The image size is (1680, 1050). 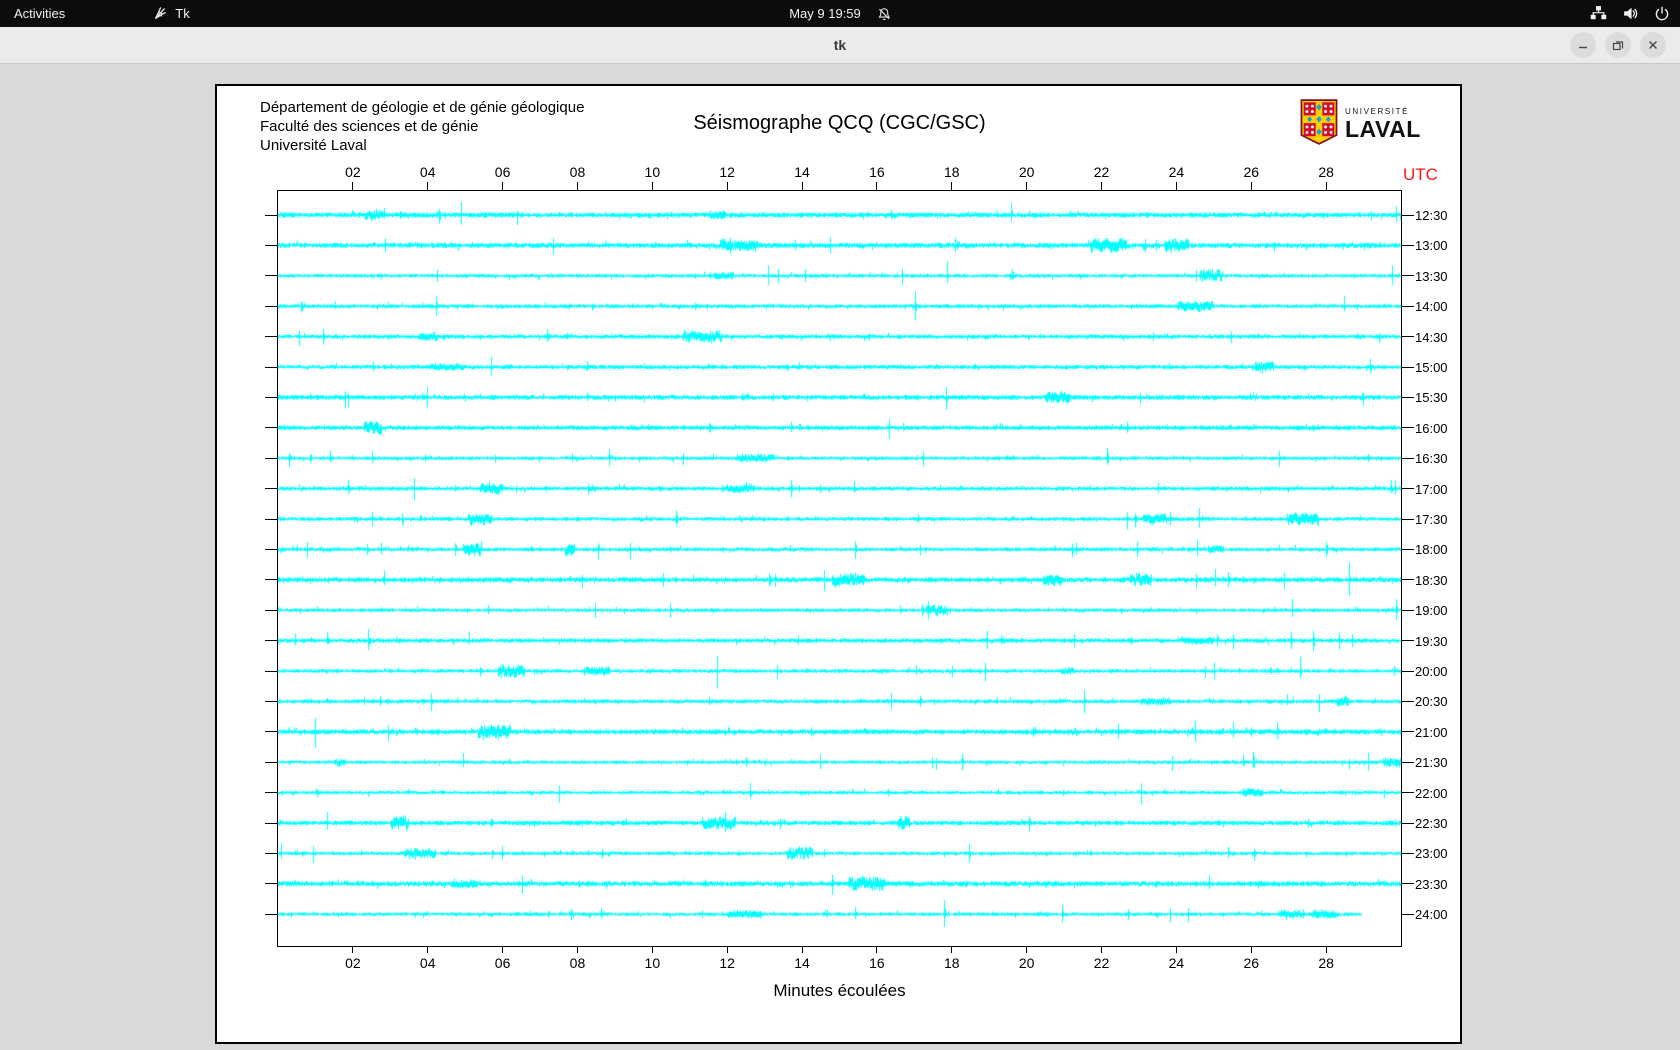 What do you see at coordinates (1101, 963) in the screenshot?
I see `x-tick-label-bottom: 22` at bounding box center [1101, 963].